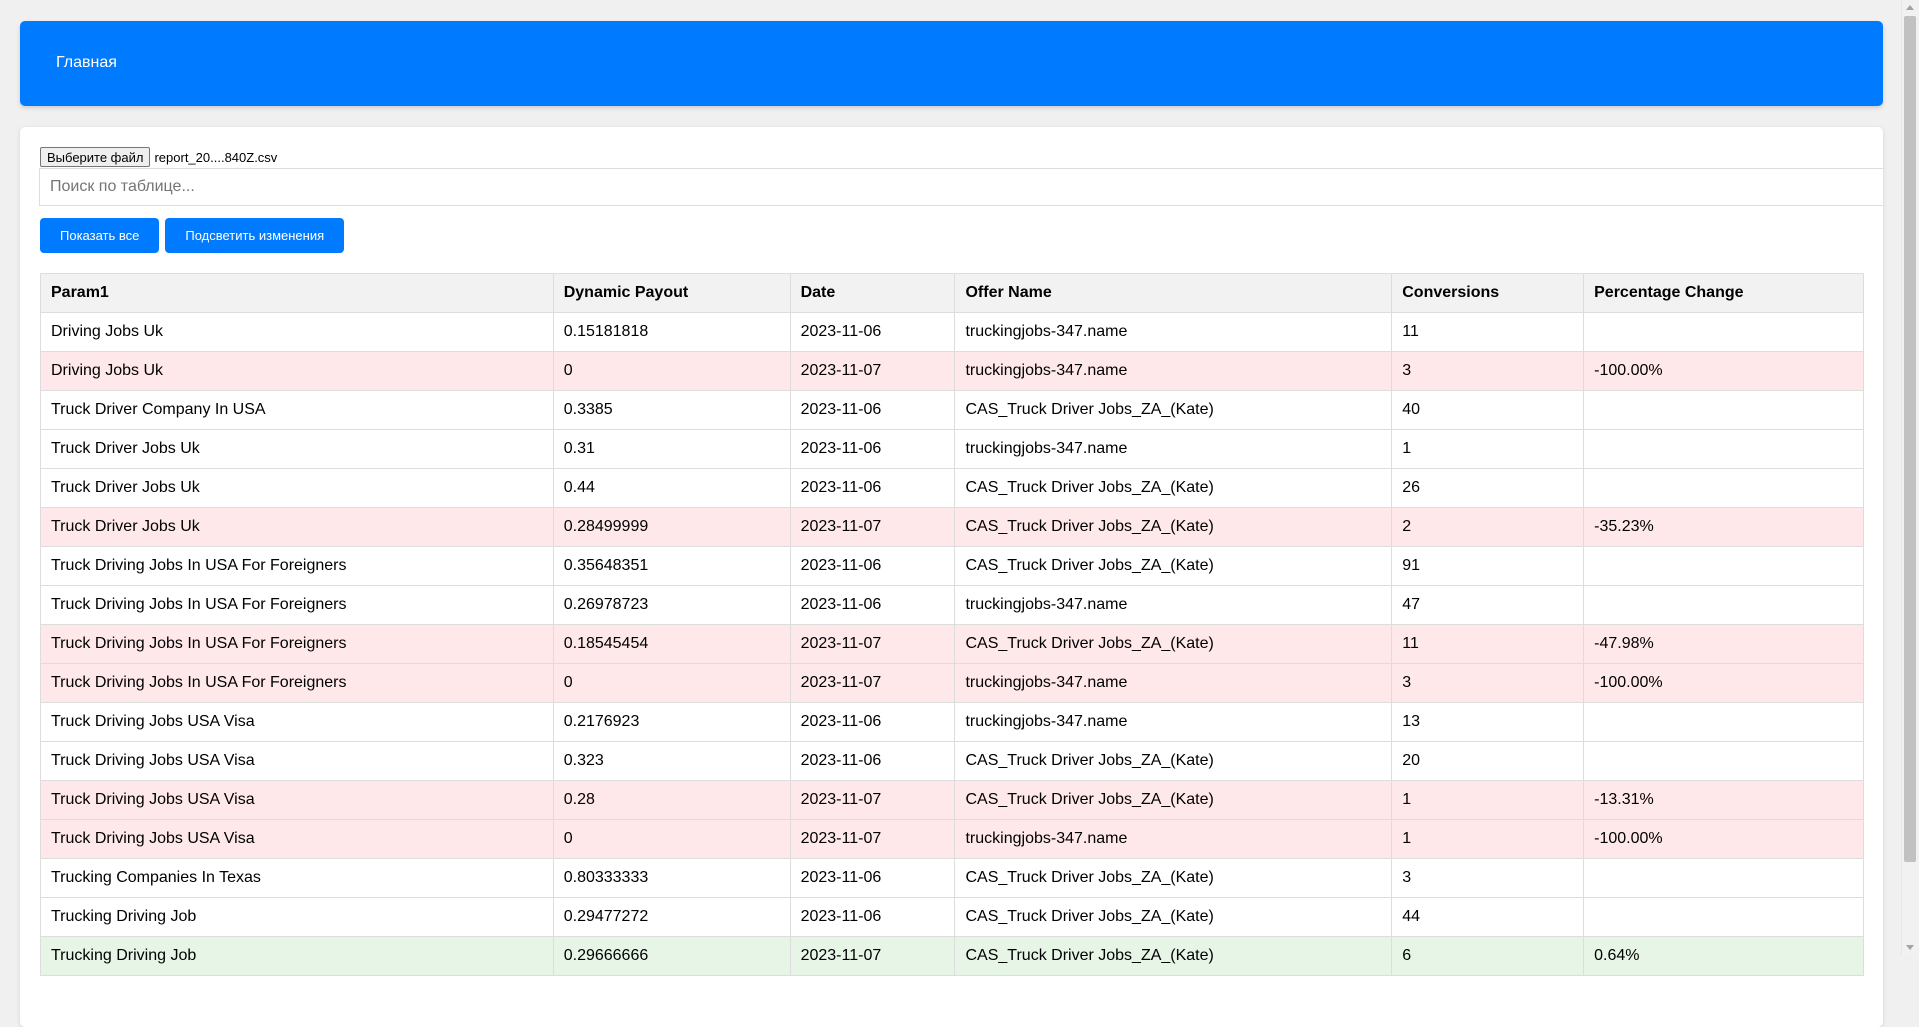 Image resolution: width=1919 pixels, height=1027 pixels. Describe the element at coordinates (297, 410) in the screenshot. I see `param1-cell: Truck Driver Company In USA` at that location.